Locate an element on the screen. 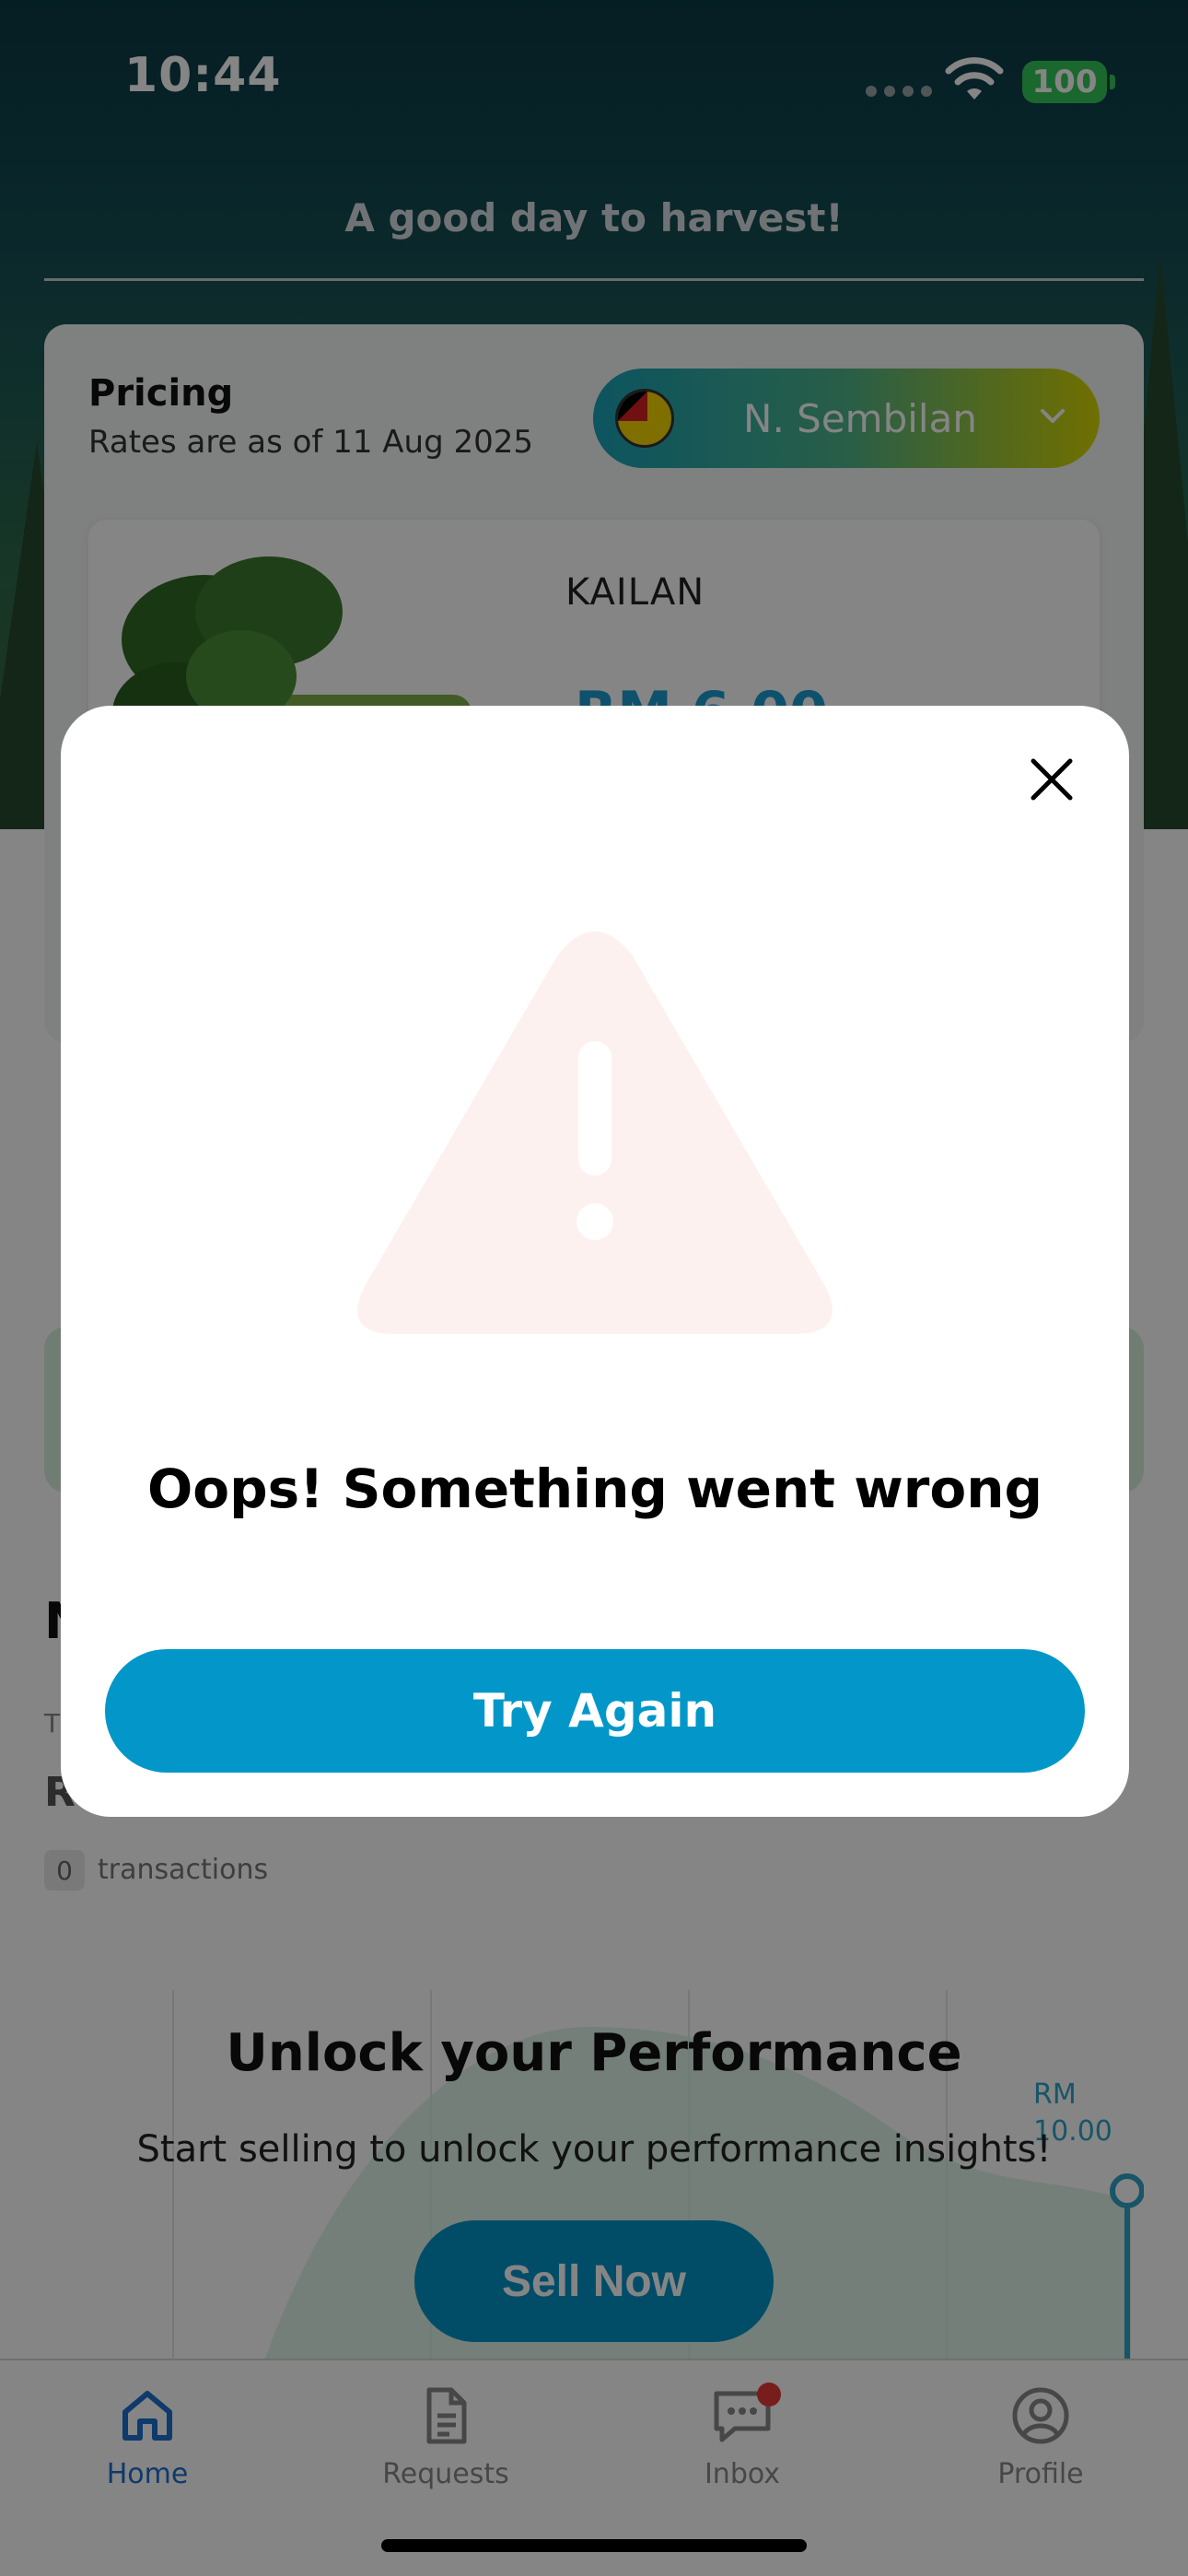 Image resolution: width=1188 pixels, height=2576 pixels. close-icon is located at coordinates (1052, 779).